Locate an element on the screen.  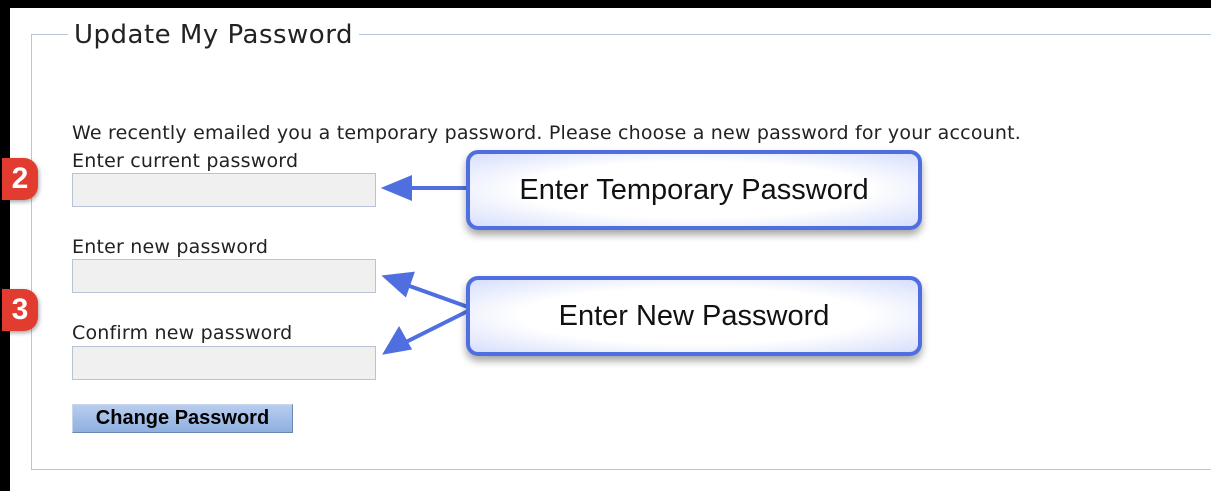
arrow-to-current-password is located at coordinates (424, 188).